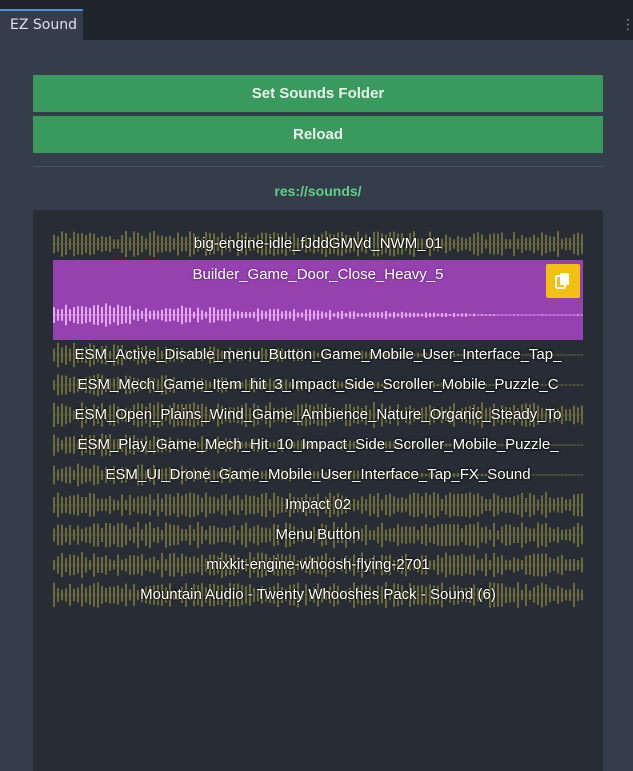 This screenshot has width=633, height=771. I want to click on sound-name: mixkit-engine-whoosh-flying-2701, so click(318, 564).